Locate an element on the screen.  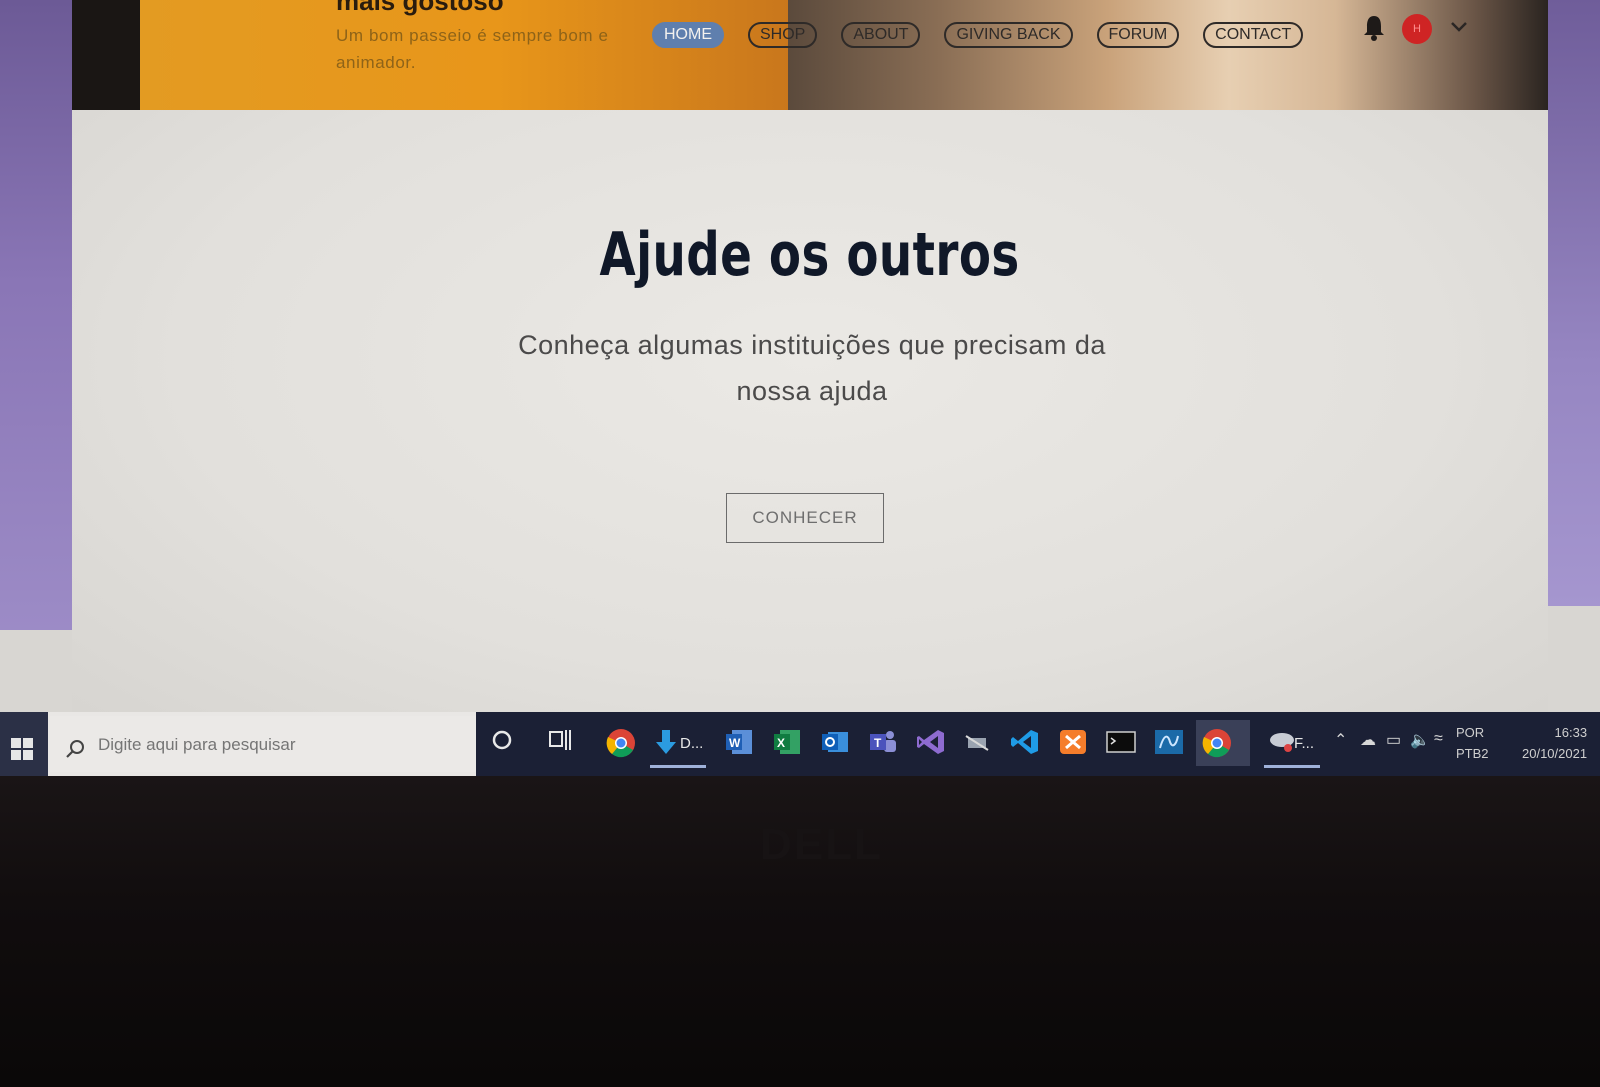
outlook-icon is located at coordinates (835, 742).